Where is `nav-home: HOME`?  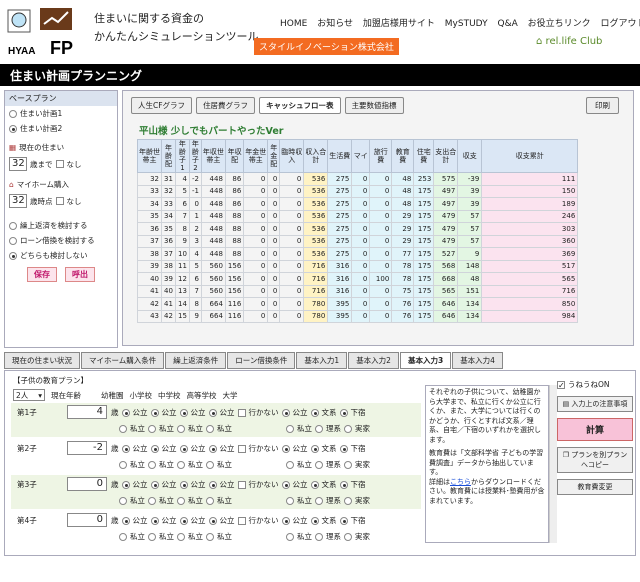 nav-home: HOME is located at coordinates (293, 24).